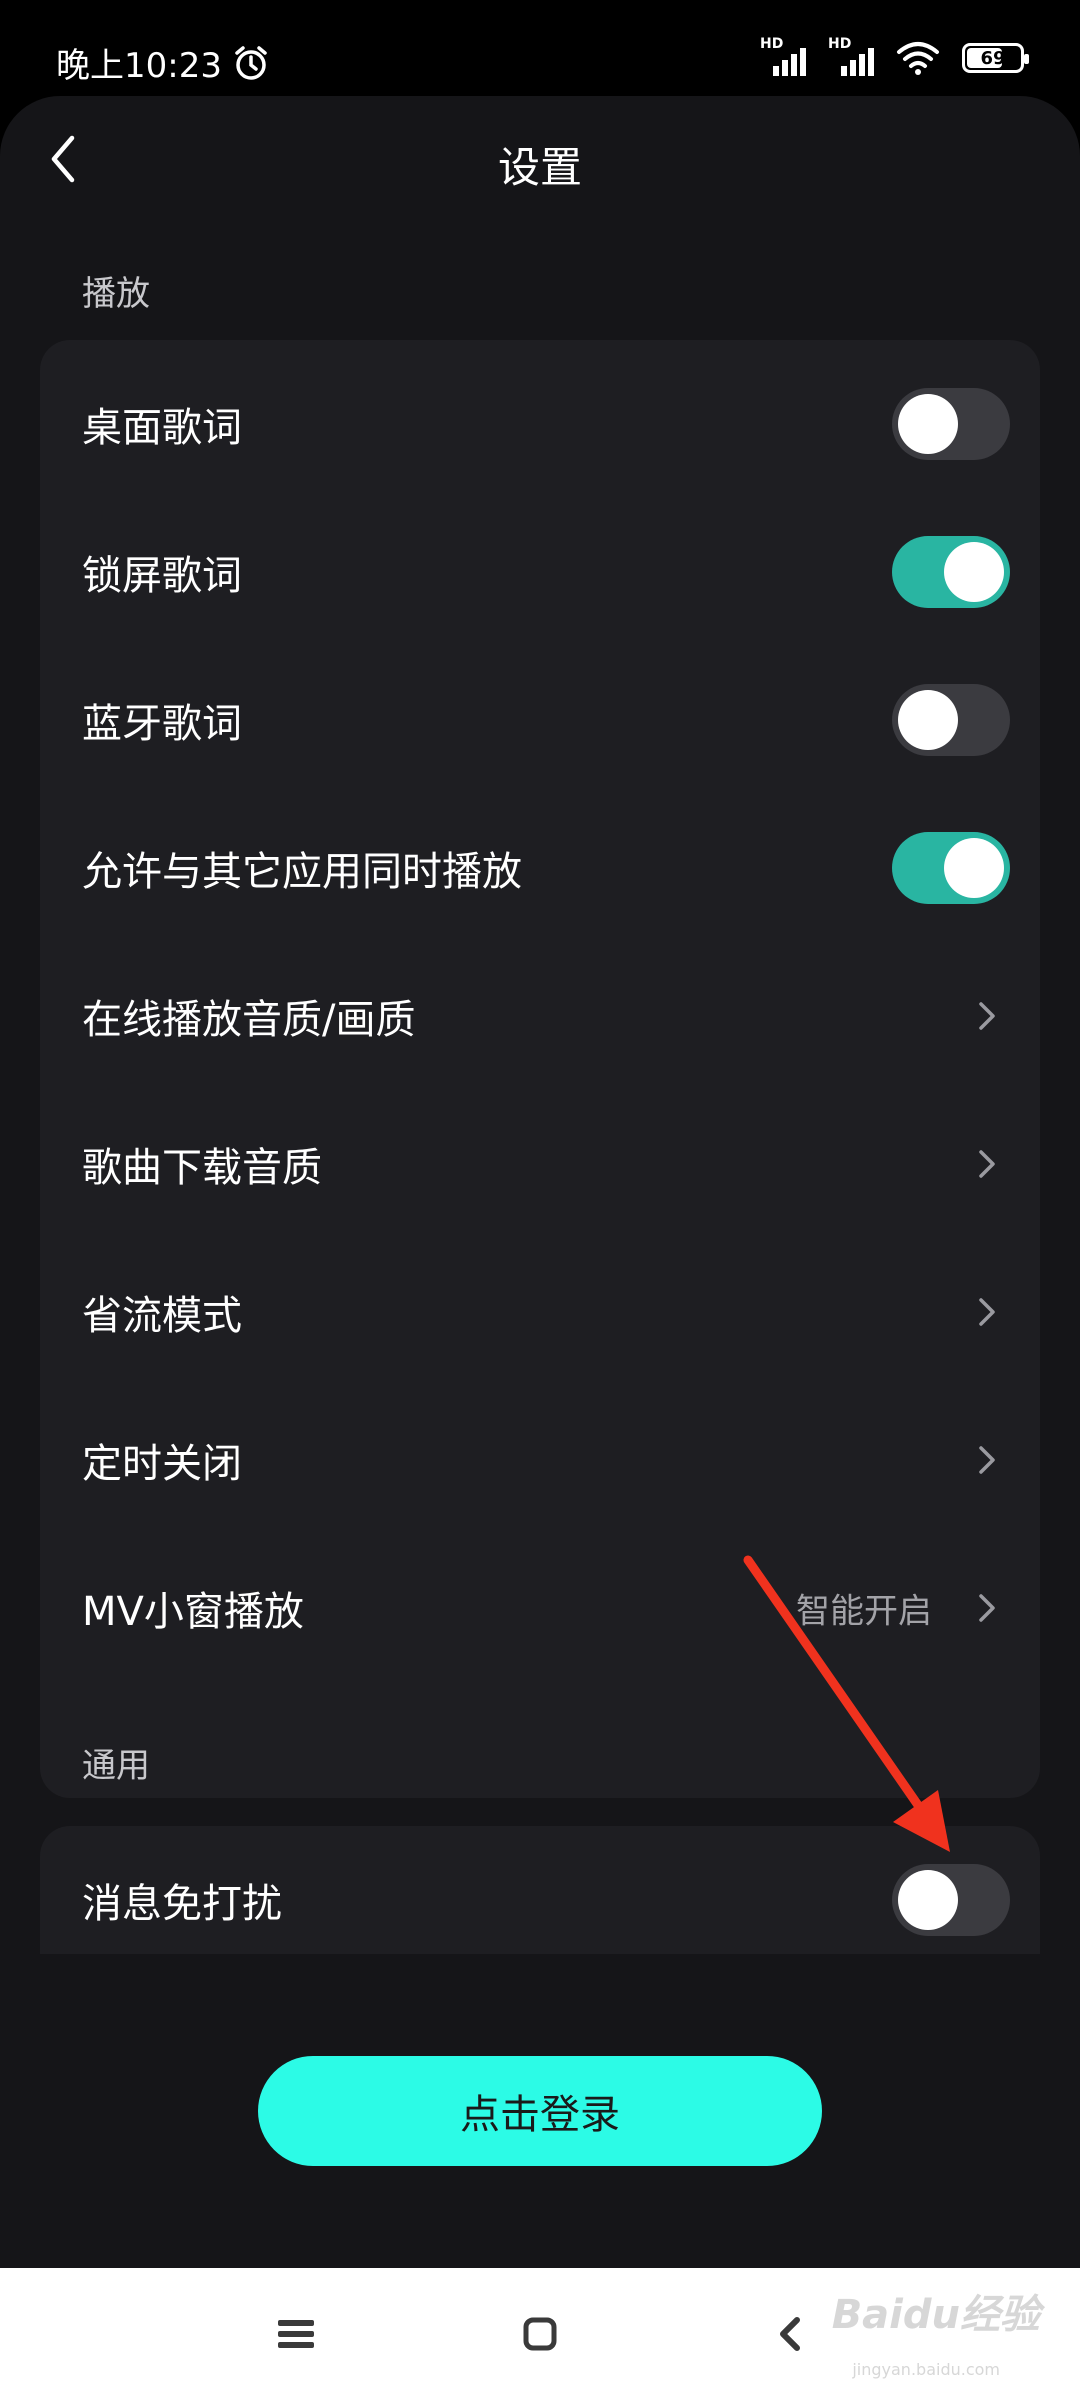 The image size is (1080, 2400). Describe the element at coordinates (540, 1890) in the screenshot. I see `general-card: 消息免打扰` at that location.